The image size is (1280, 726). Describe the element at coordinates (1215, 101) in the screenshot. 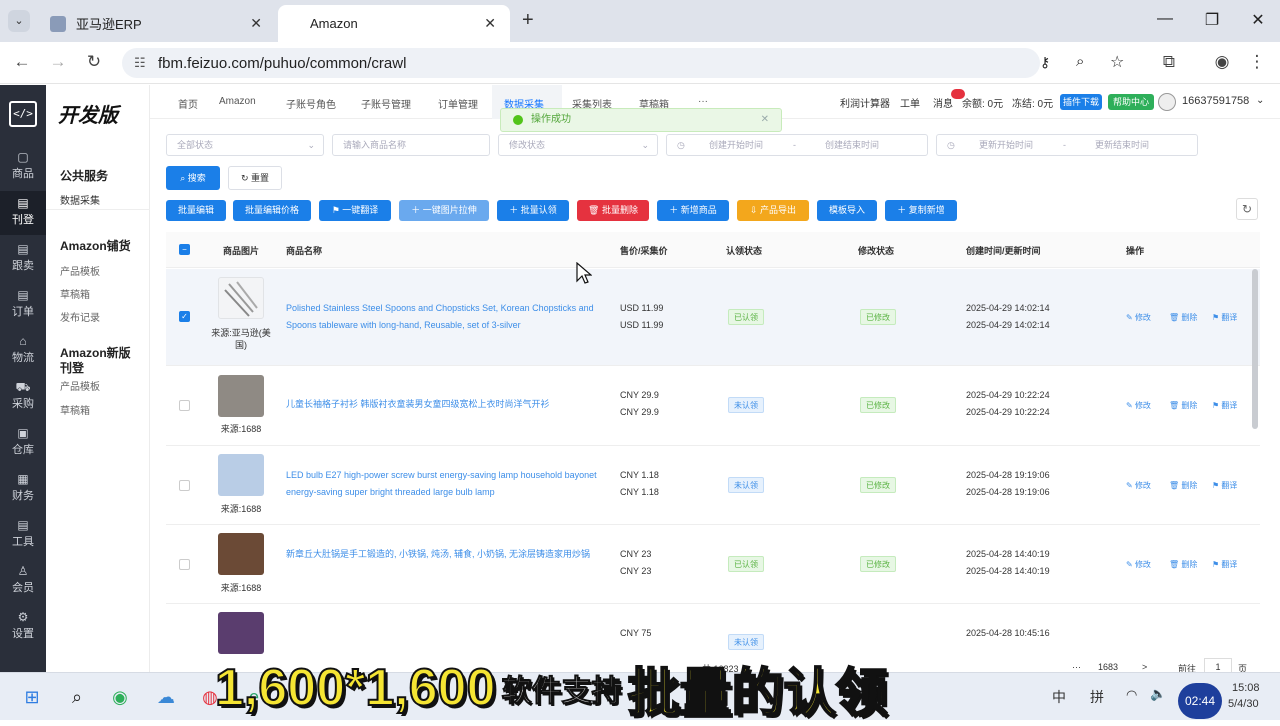

I see `account-phone: 16637591758` at that location.